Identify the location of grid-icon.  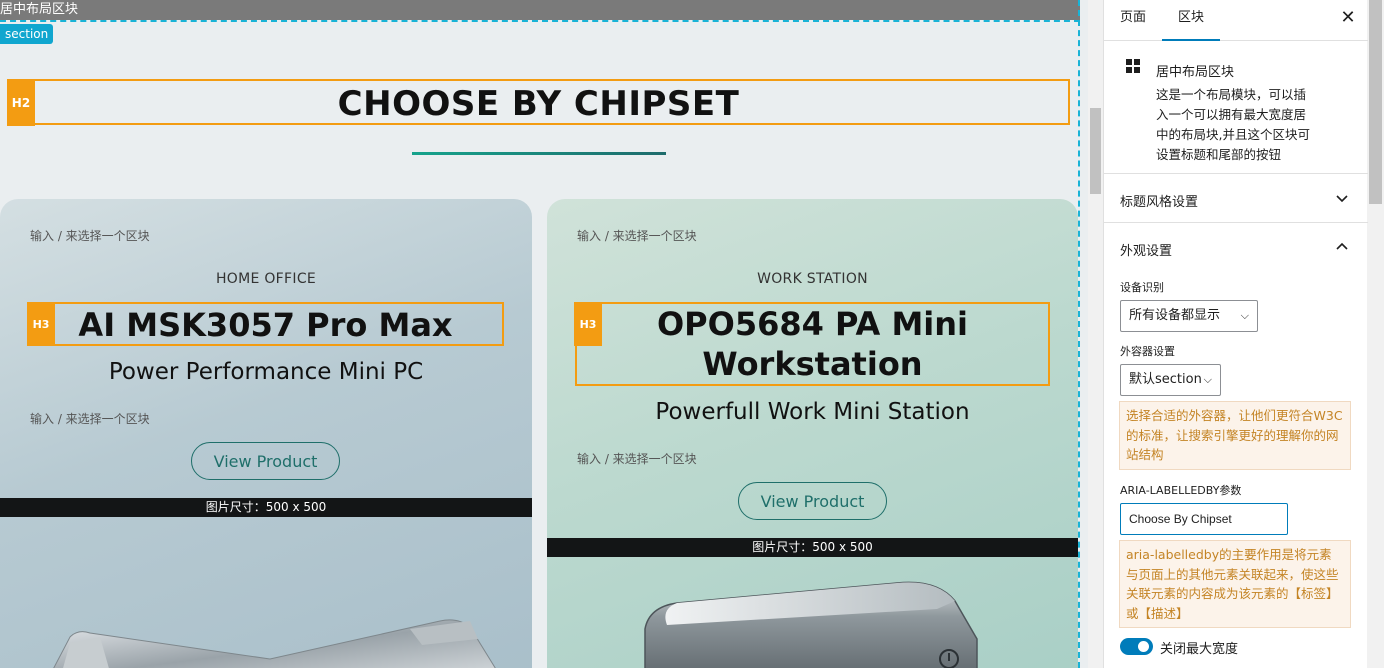
(1133, 66).